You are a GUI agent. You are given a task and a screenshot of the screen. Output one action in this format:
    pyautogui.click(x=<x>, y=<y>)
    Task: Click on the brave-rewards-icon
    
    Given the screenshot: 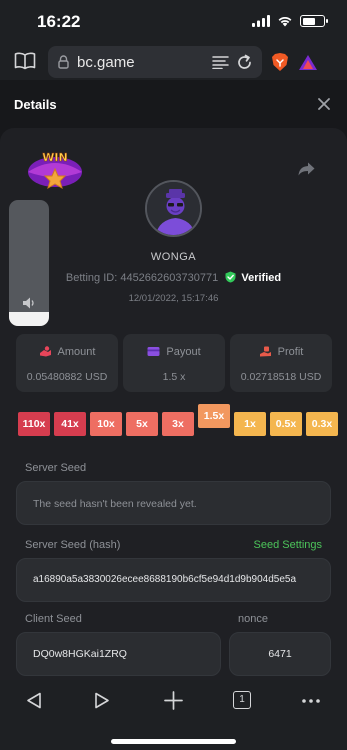 What is the action you would take?
    pyautogui.click(x=308, y=62)
    